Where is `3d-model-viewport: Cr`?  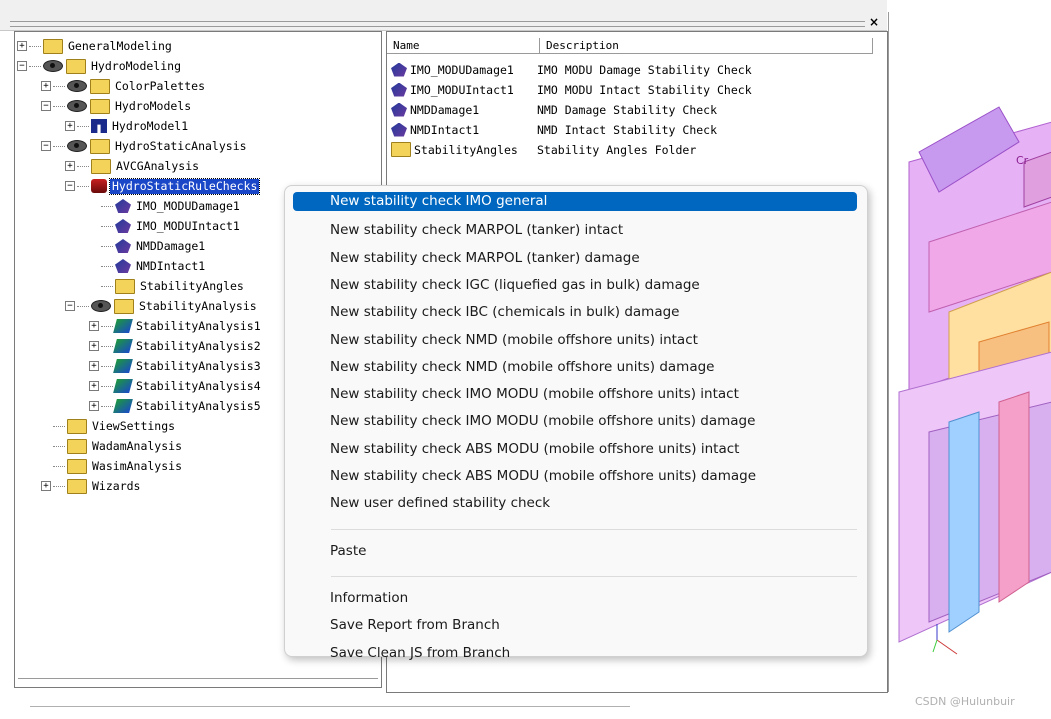 3d-model-viewport: Cr is located at coordinates (969, 352).